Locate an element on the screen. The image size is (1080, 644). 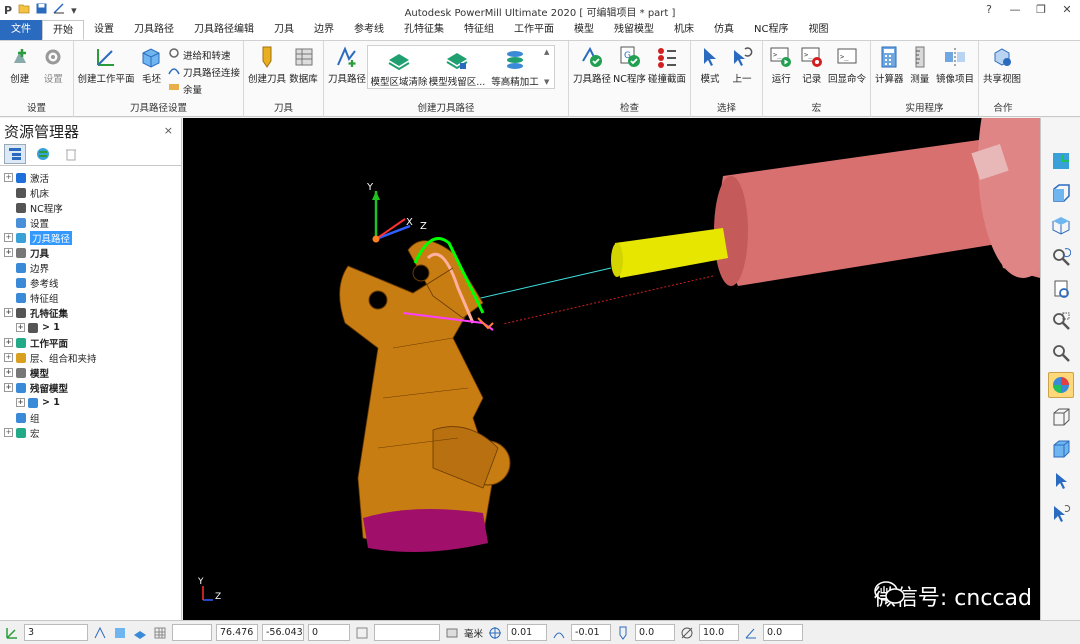
tab-toolpath-edit: 刀具路径编辑 is located at coordinates (224, 30).